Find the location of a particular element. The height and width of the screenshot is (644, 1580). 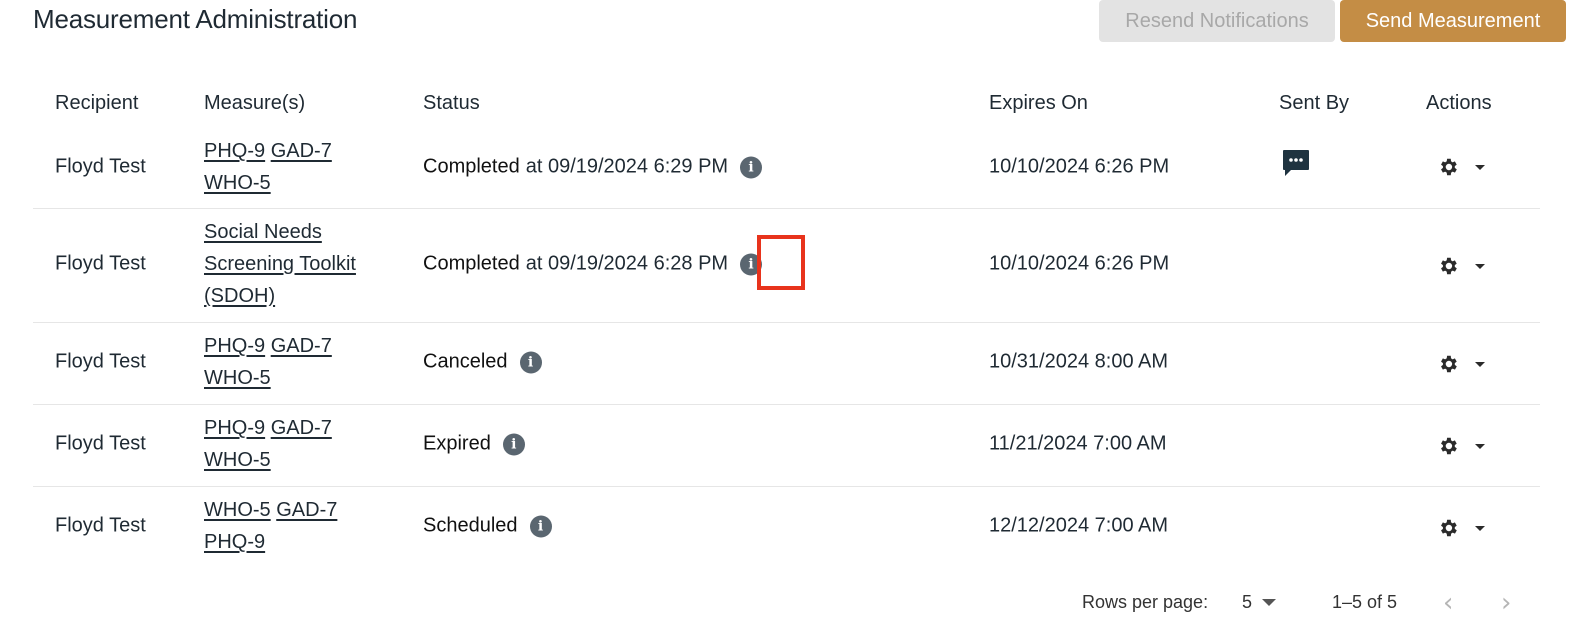

pagination-range: 1–5 of 5 is located at coordinates (1365, 602).